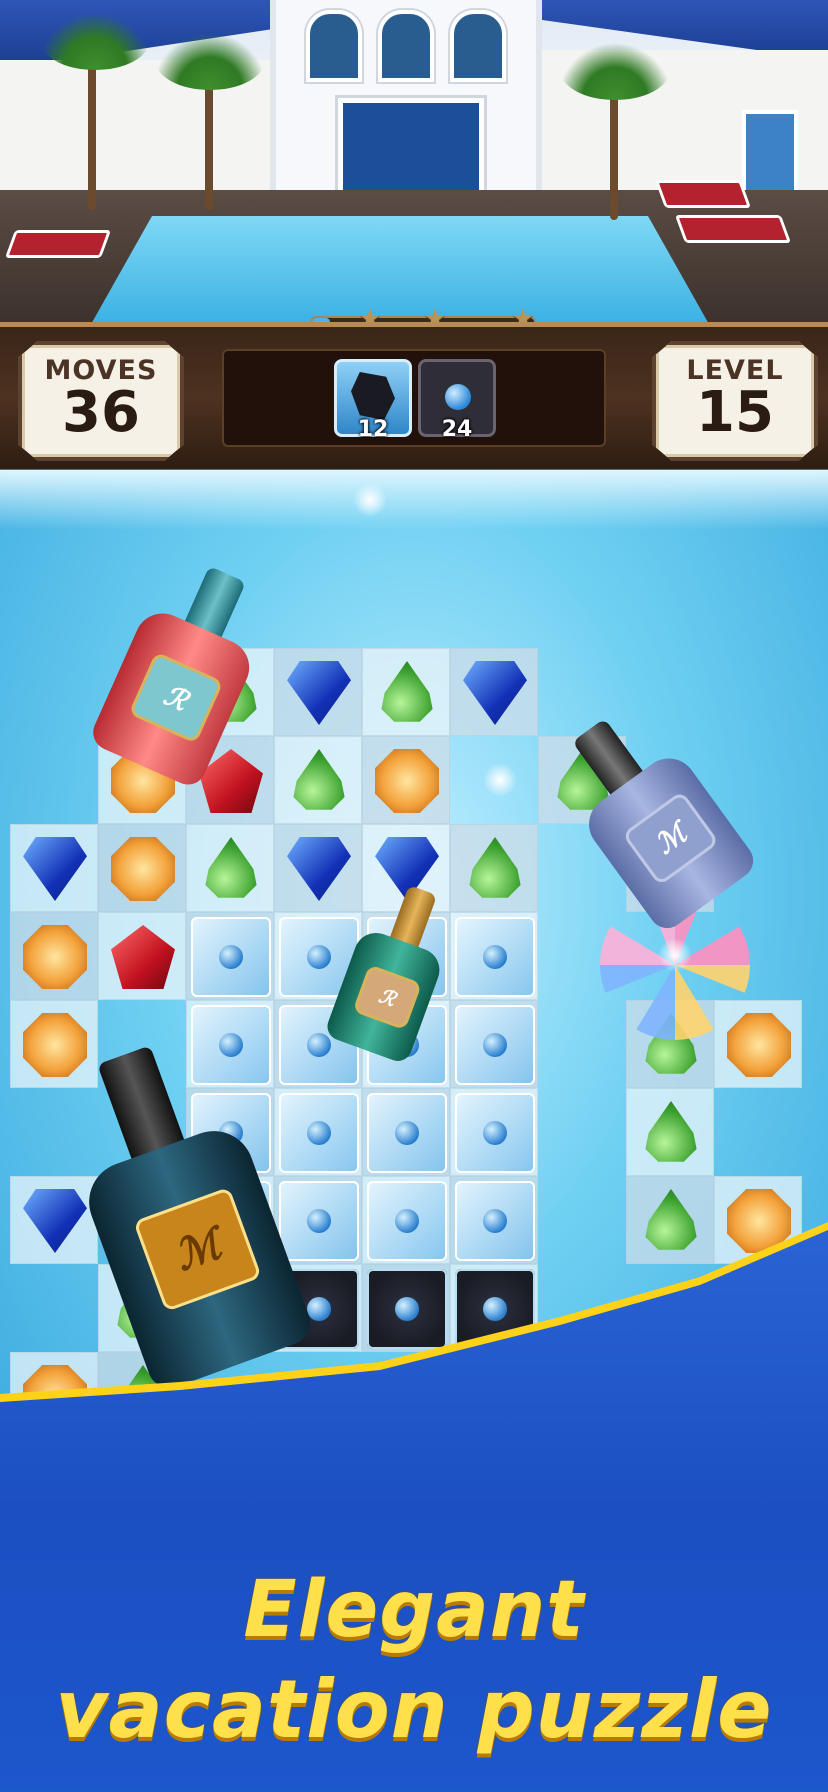 This screenshot has height=1792, width=828. What do you see at coordinates (735, 412) in the screenshot?
I see `level-number: 15` at bounding box center [735, 412].